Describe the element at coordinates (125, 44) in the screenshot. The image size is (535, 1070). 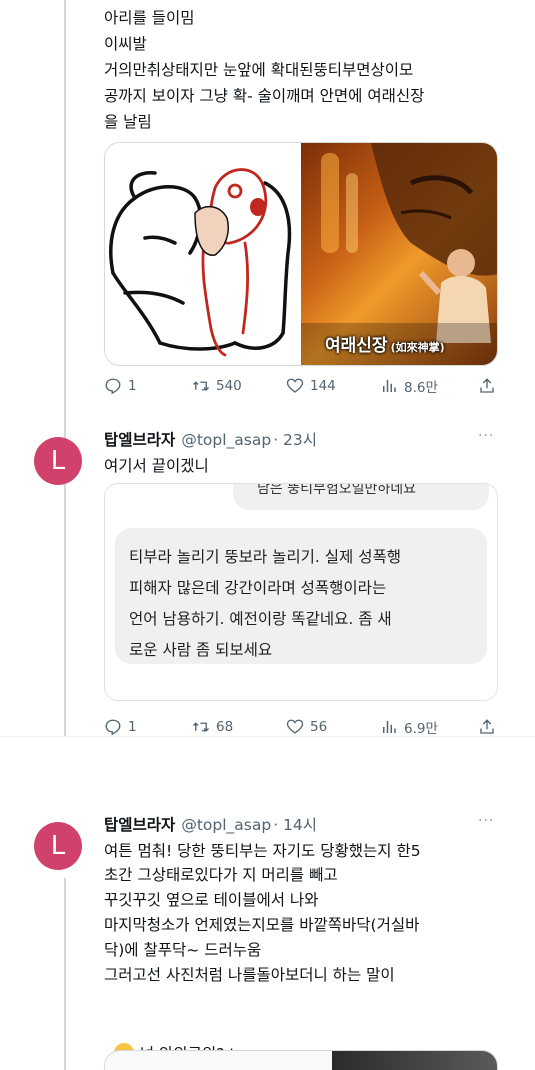
I see `tweet1-line-2: 이씨발` at that location.